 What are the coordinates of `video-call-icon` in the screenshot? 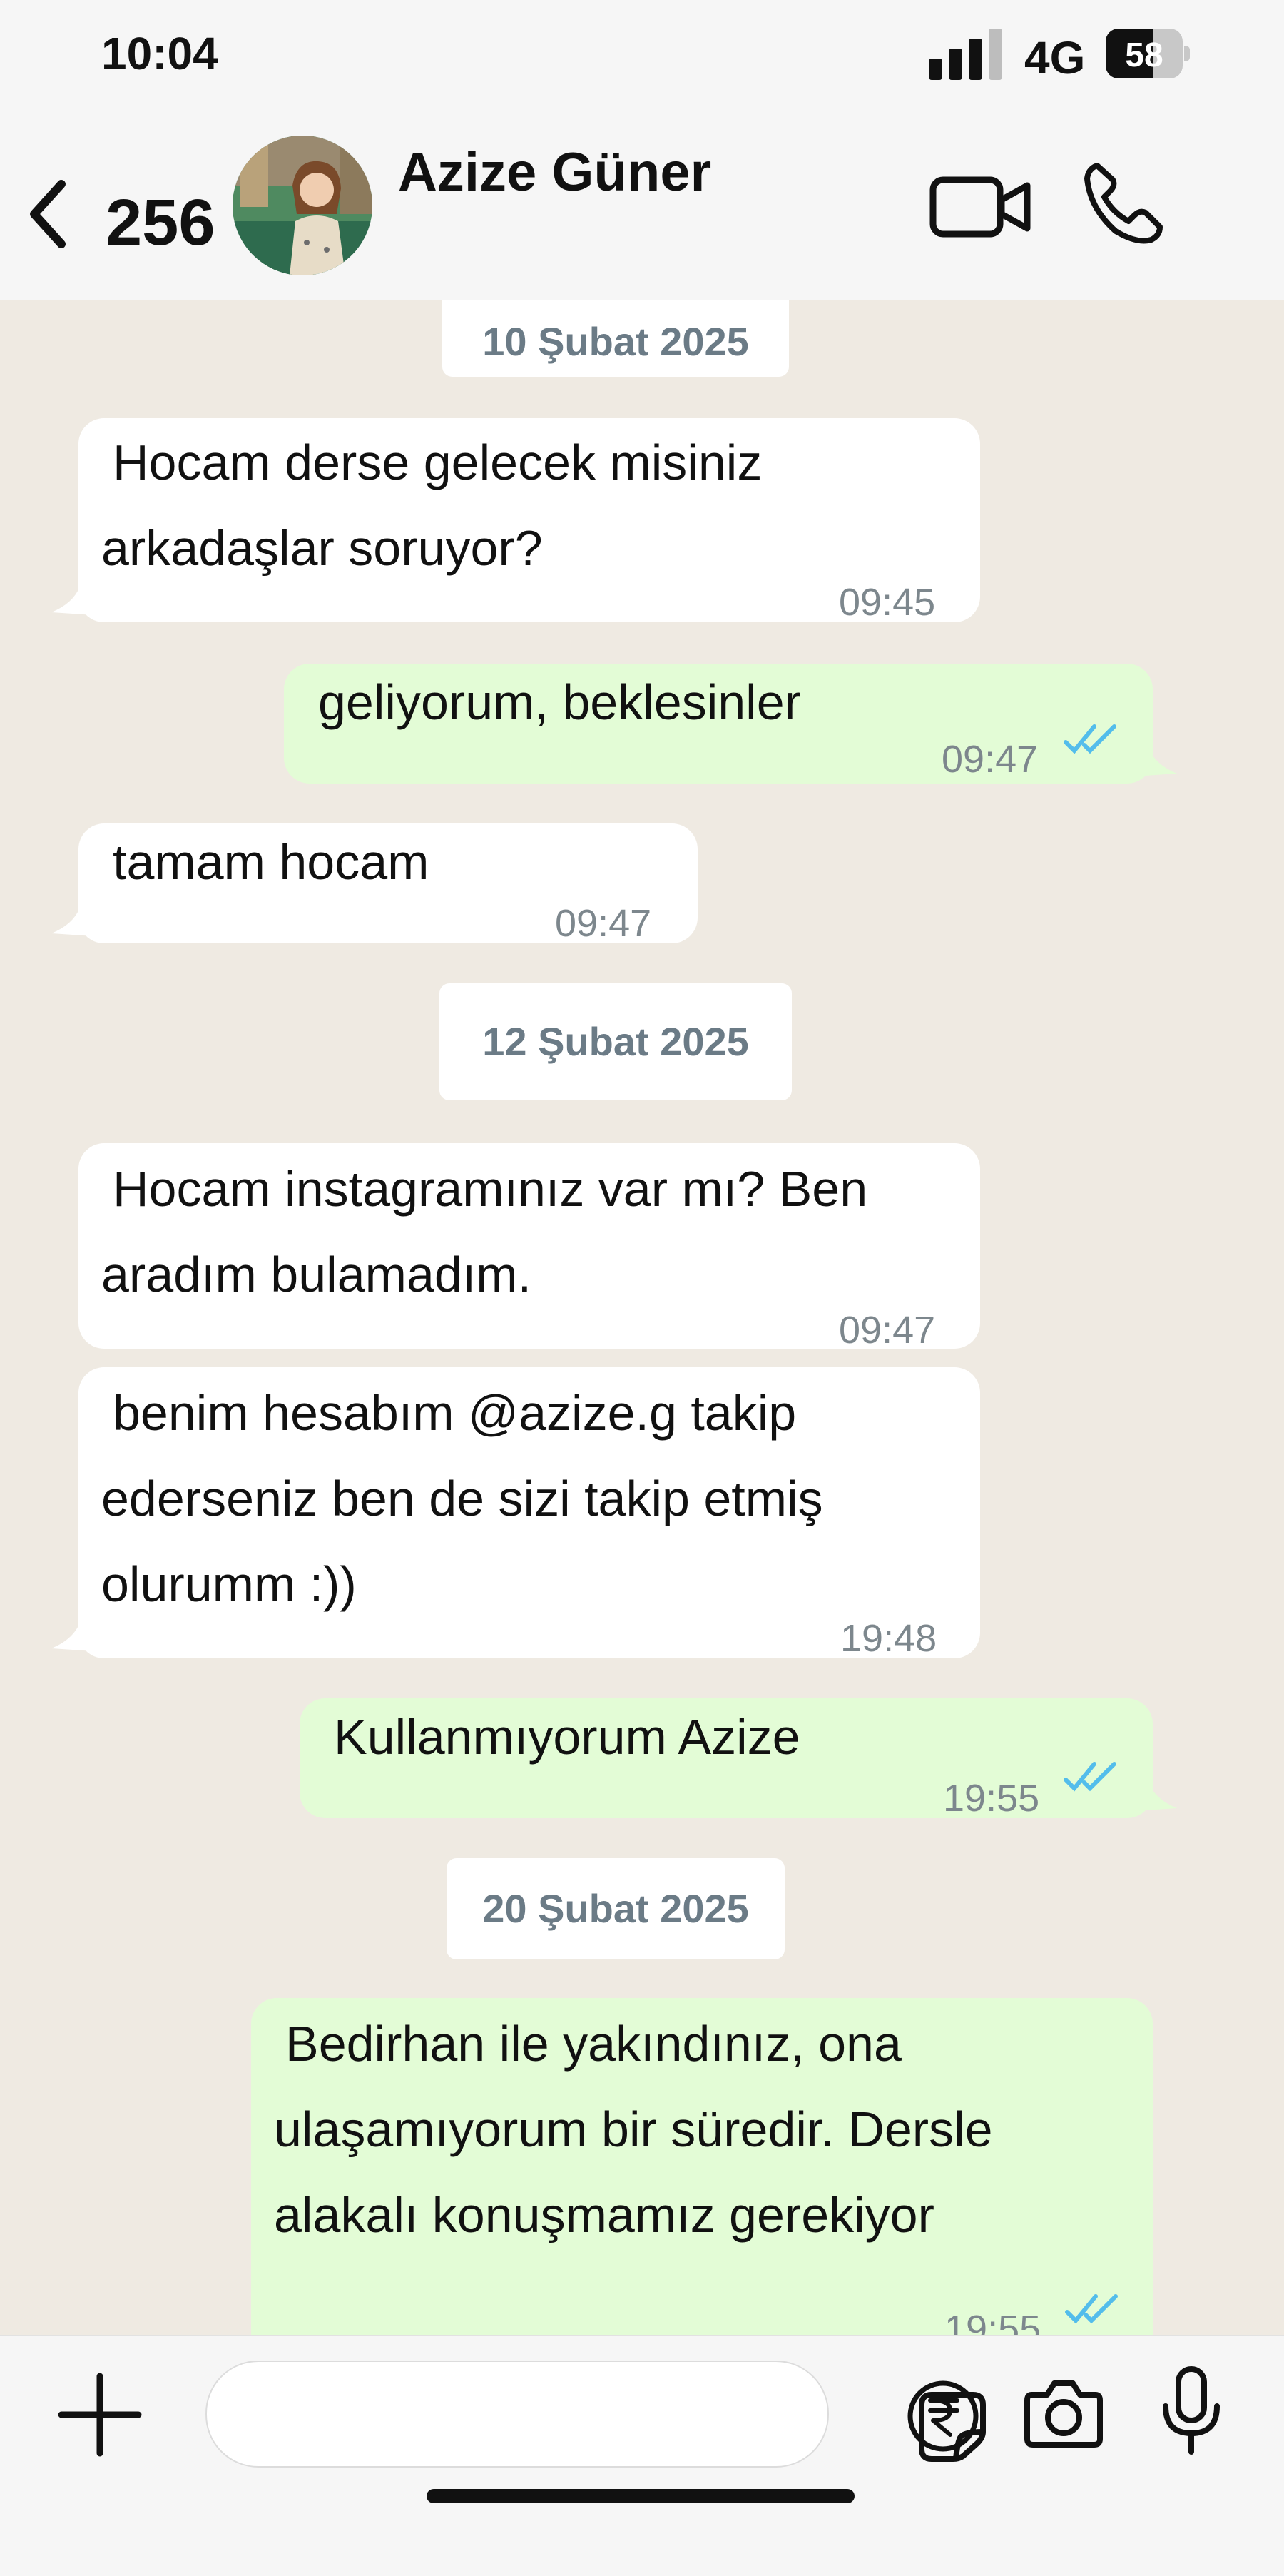 It's located at (980, 207).